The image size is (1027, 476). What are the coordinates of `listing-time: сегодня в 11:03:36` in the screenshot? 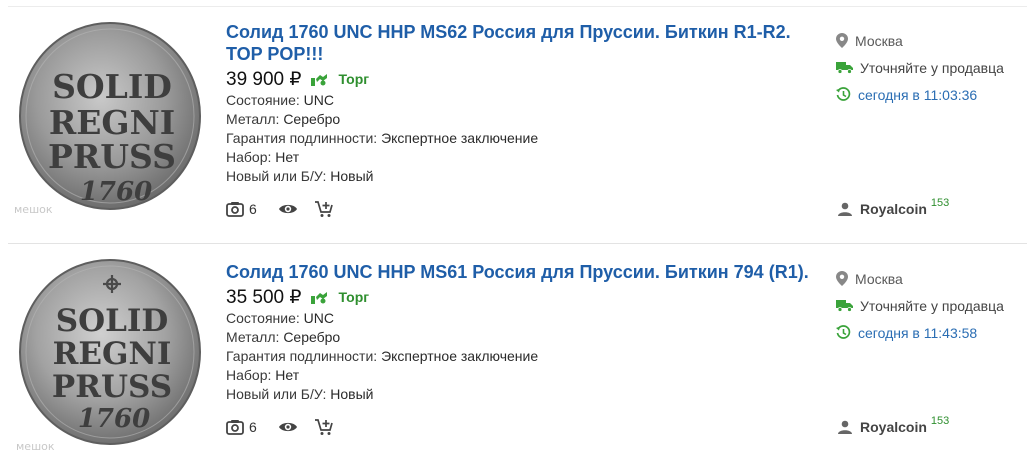 It's located at (931, 94).